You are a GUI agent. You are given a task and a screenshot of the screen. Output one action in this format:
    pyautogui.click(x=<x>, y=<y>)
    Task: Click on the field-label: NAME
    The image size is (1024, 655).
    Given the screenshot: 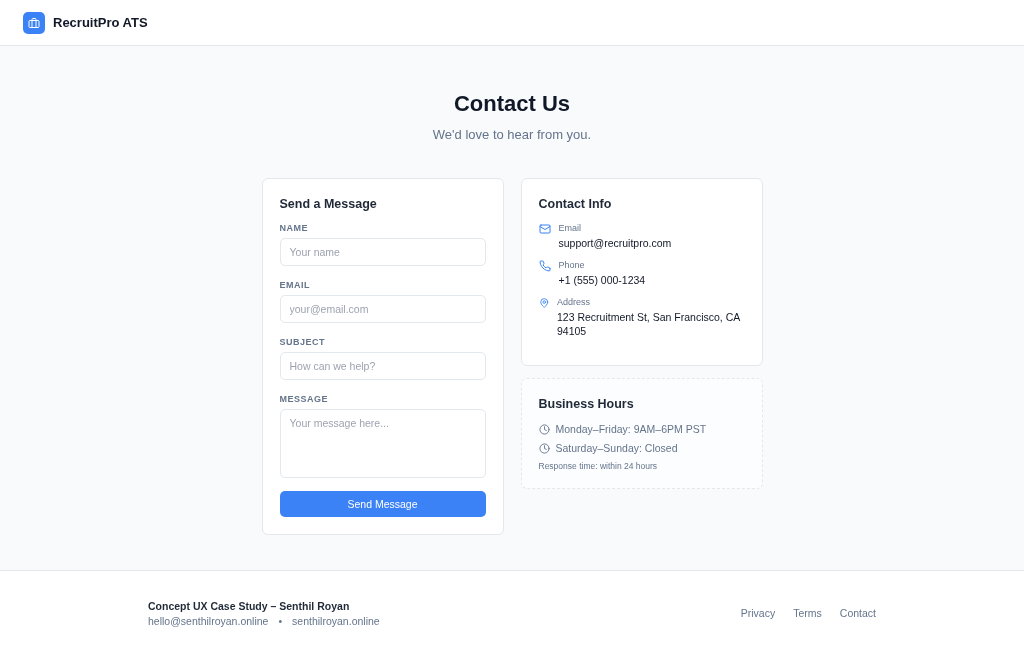 What is the action you would take?
    pyautogui.click(x=294, y=228)
    